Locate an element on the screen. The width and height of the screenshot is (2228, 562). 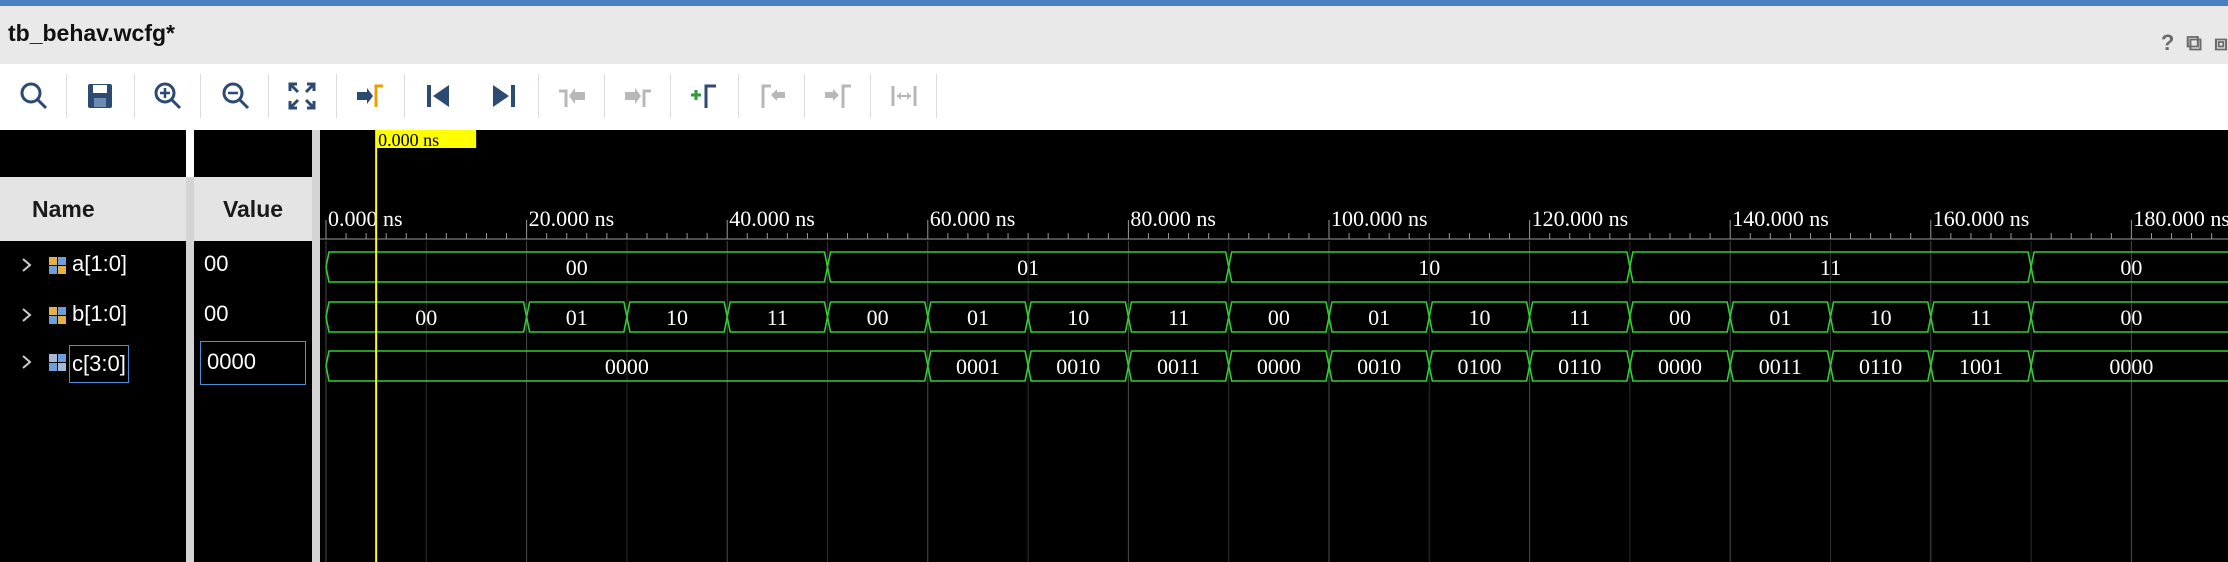
next-transition-button is located at coordinates (638, 96).